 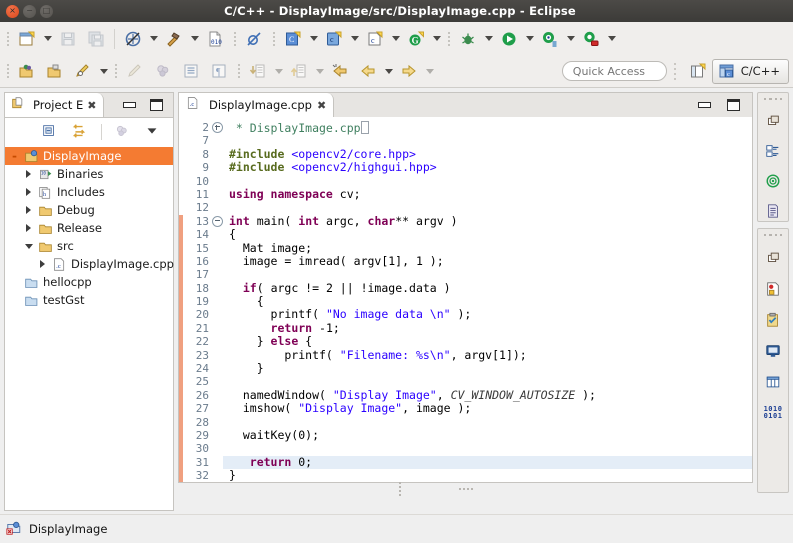 What do you see at coordinates (400, 489) in the screenshot?
I see `editor-vertical-sash` at bounding box center [400, 489].